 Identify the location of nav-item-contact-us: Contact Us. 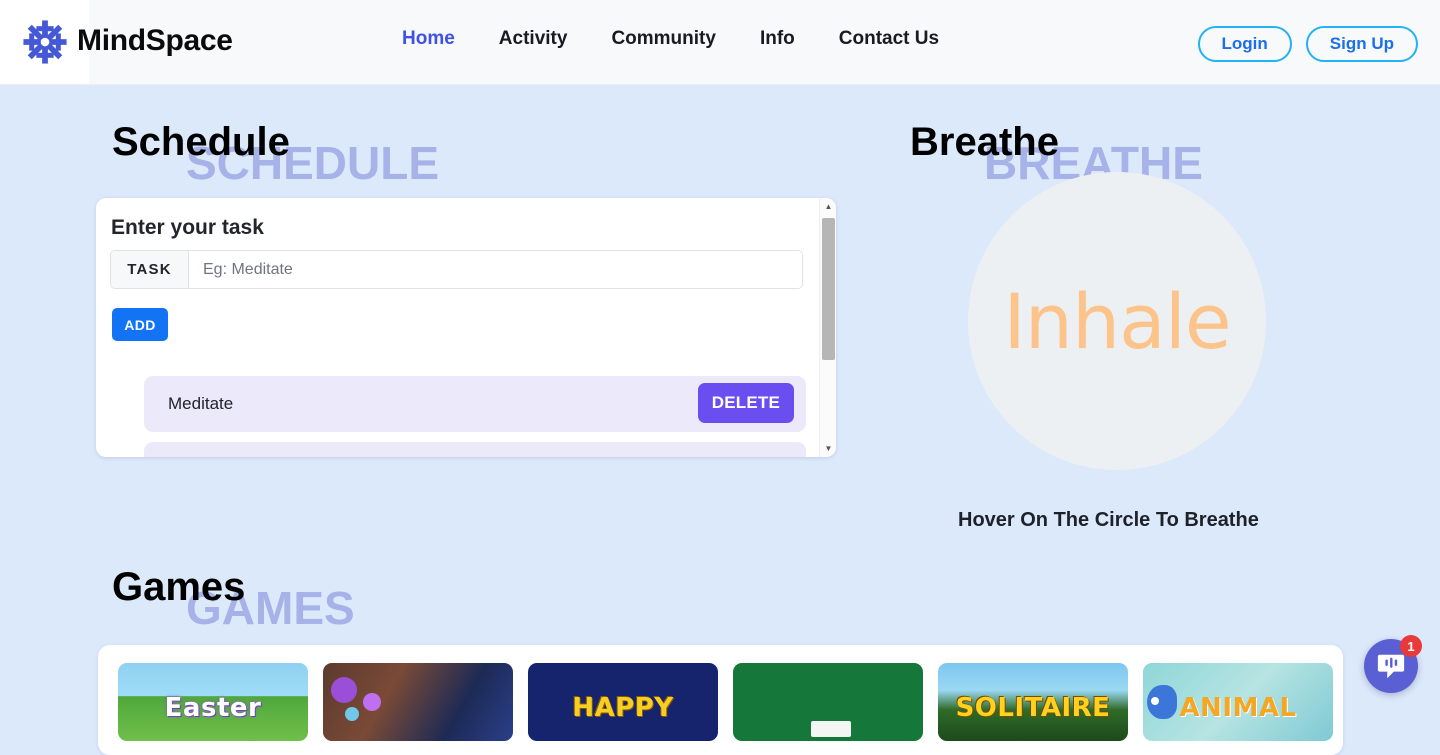
(889, 39).